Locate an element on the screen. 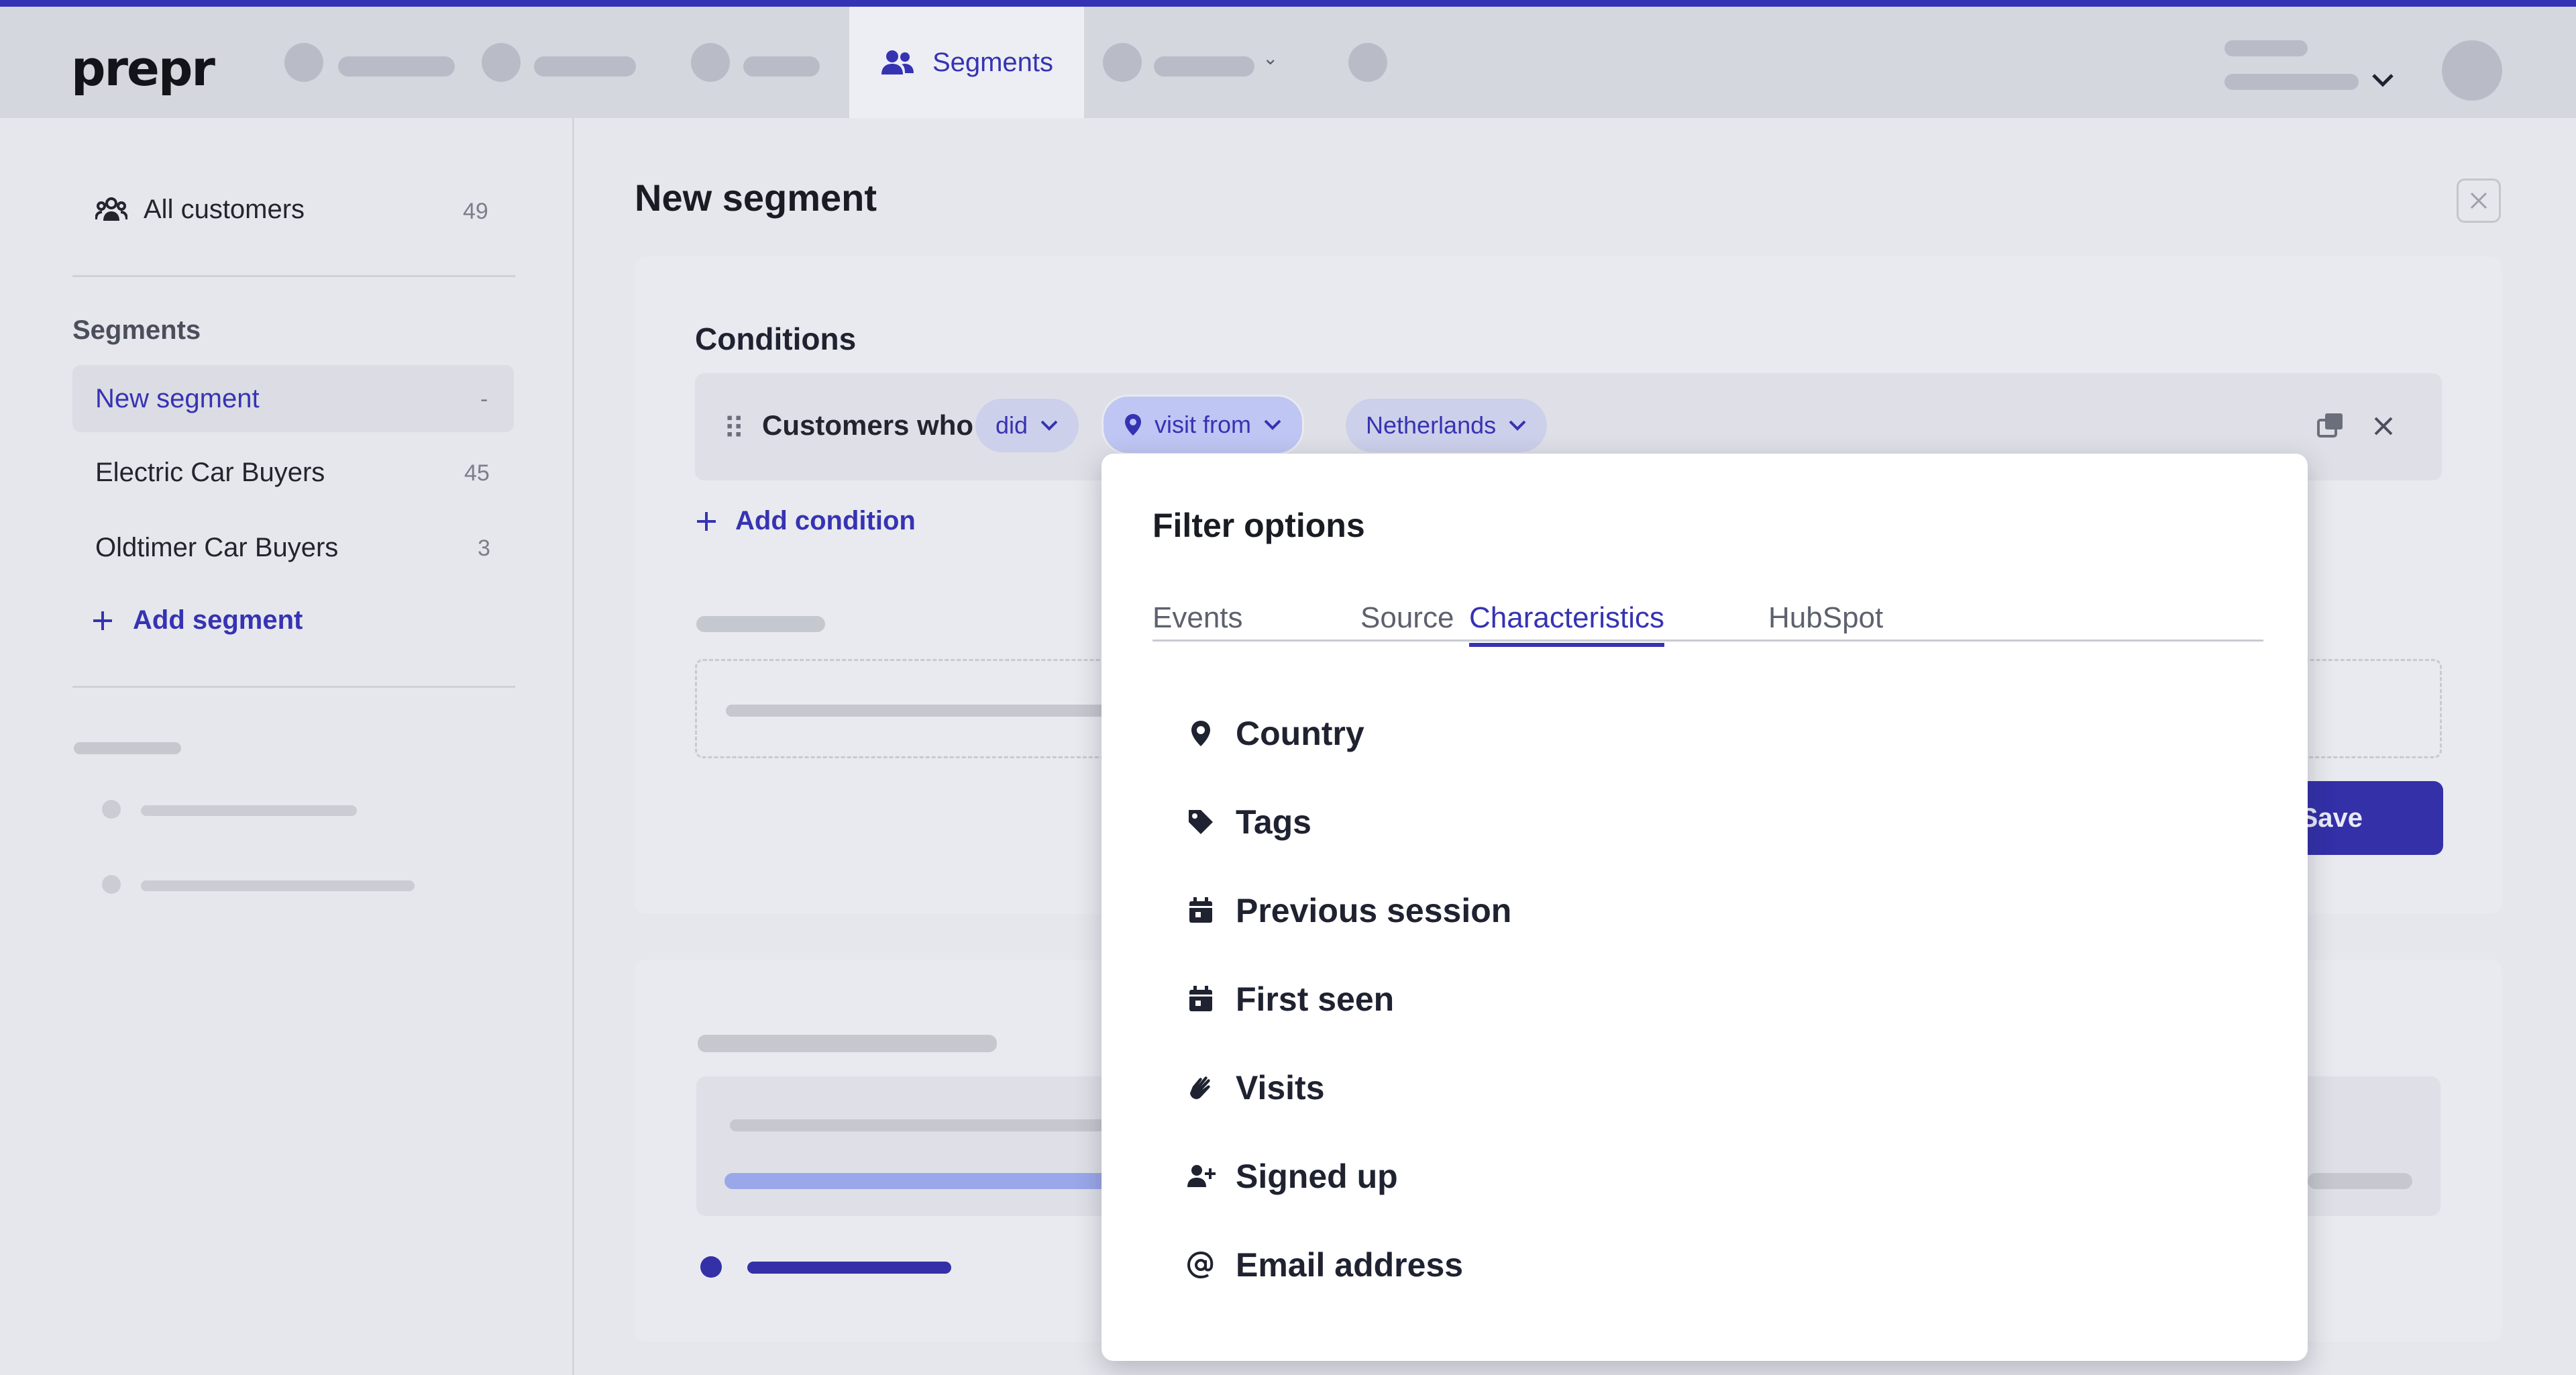 This screenshot has height=1375, width=2576. add-condition-button: Add condition is located at coordinates (805, 521).